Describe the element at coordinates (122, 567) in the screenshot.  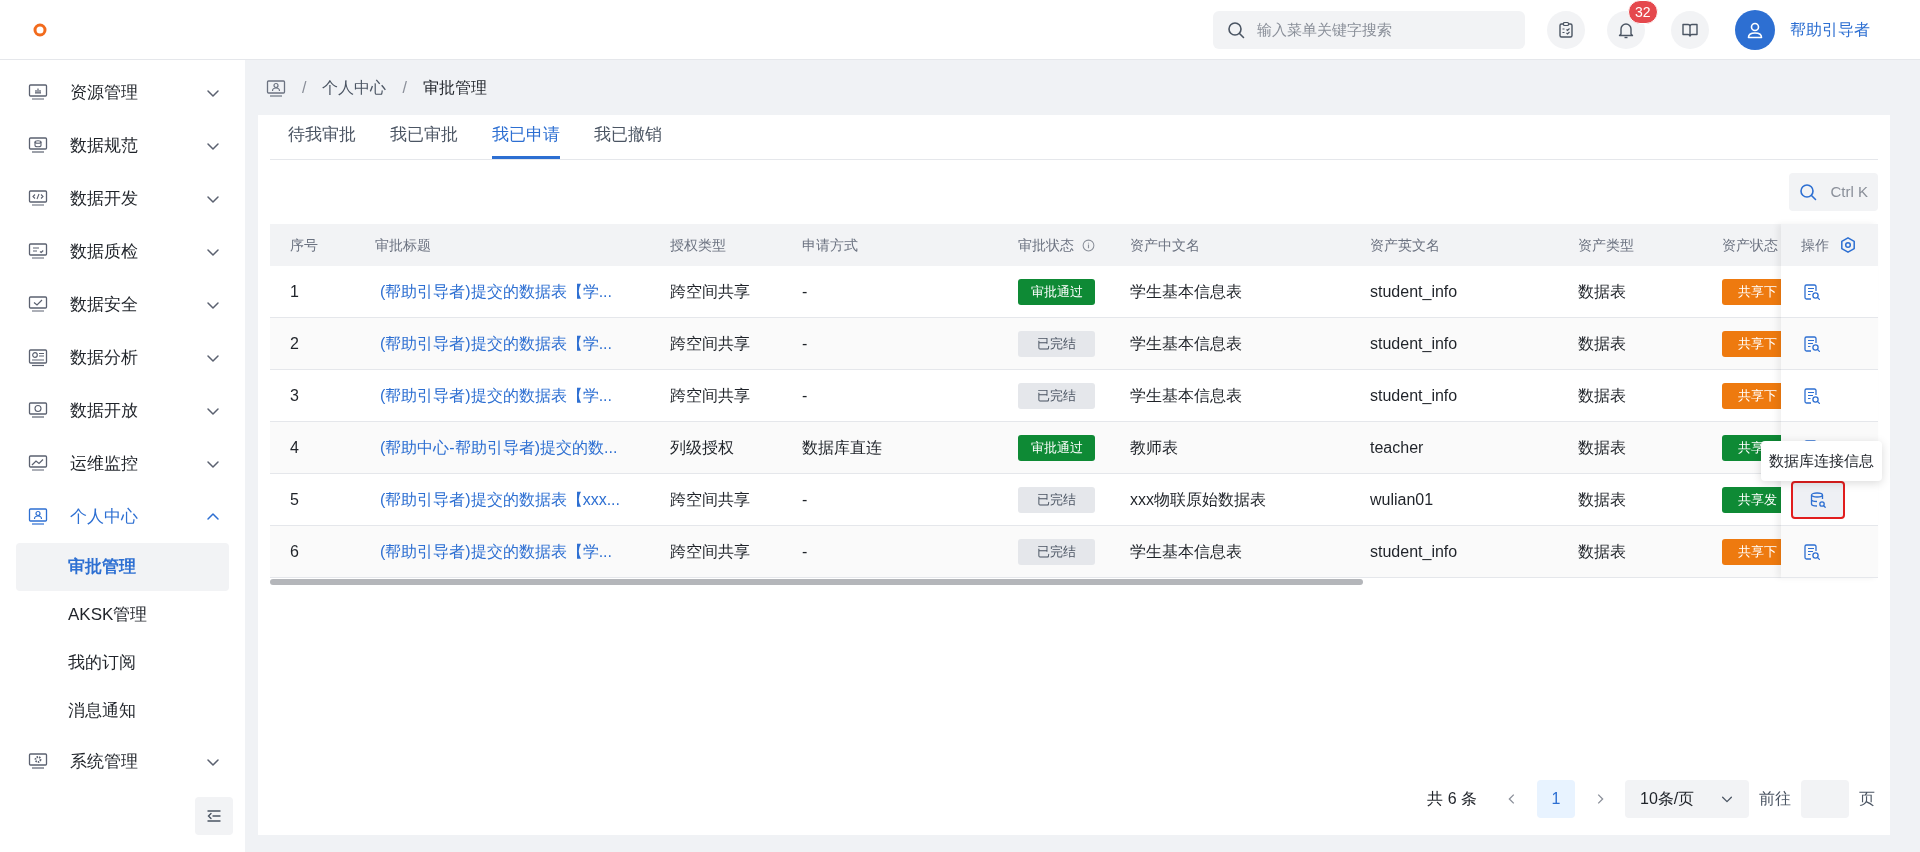
I see `submenu-item: 审批管理` at that location.